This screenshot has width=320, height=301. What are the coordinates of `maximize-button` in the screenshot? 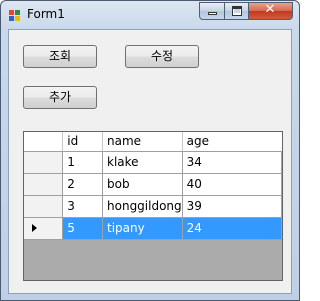 It's located at (236, 11).